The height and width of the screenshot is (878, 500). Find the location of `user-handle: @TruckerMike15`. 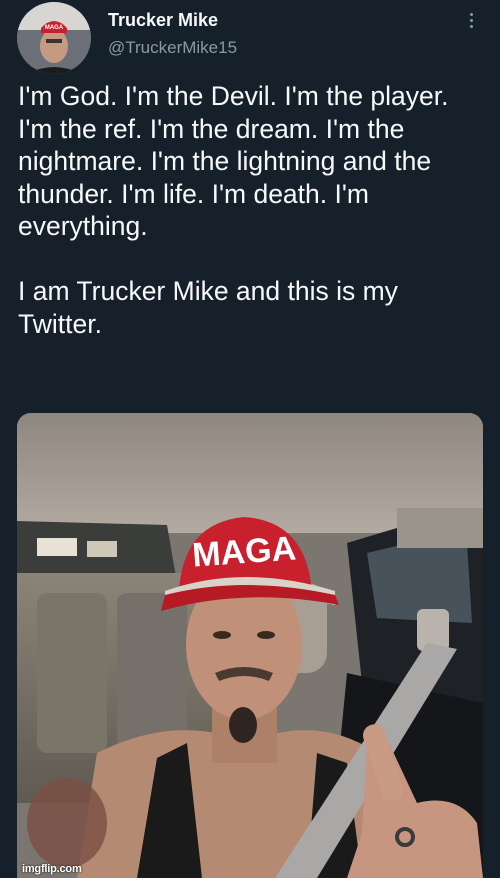

user-handle: @TruckerMike15 is located at coordinates (172, 48).